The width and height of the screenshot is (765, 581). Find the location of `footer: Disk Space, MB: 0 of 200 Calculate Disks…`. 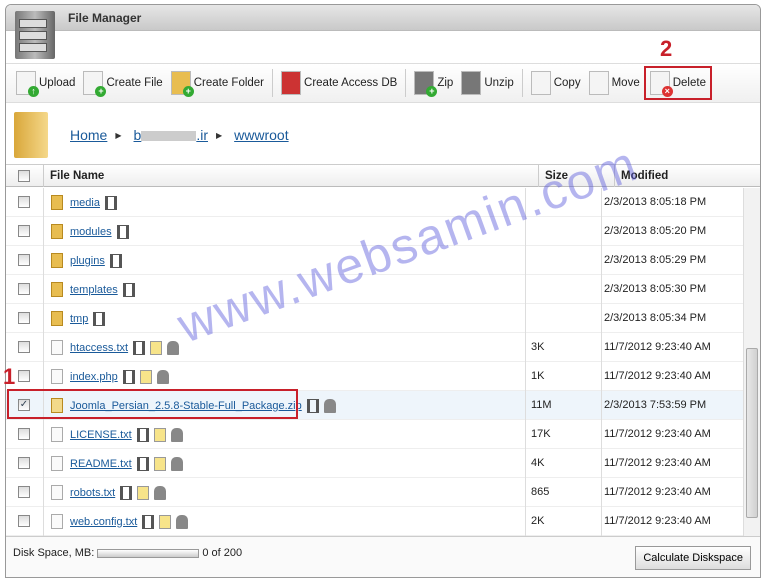

footer: Disk Space, MB: 0 of 200 Calculate Disks… is located at coordinates (383, 556).